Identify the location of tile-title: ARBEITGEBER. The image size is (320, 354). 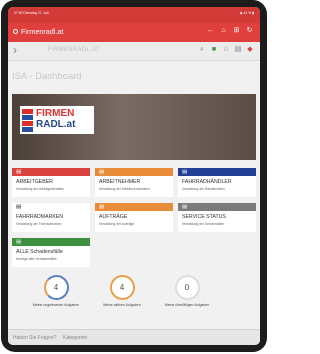
(34, 182).